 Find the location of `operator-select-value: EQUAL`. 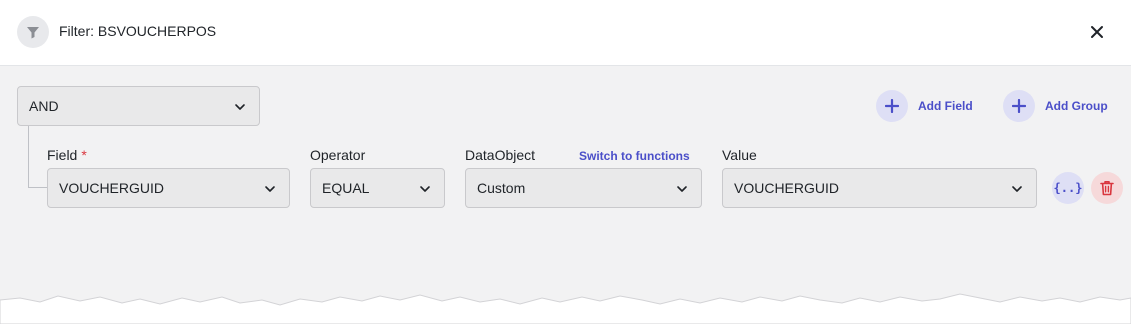

operator-select-value: EQUAL is located at coordinates (346, 188).